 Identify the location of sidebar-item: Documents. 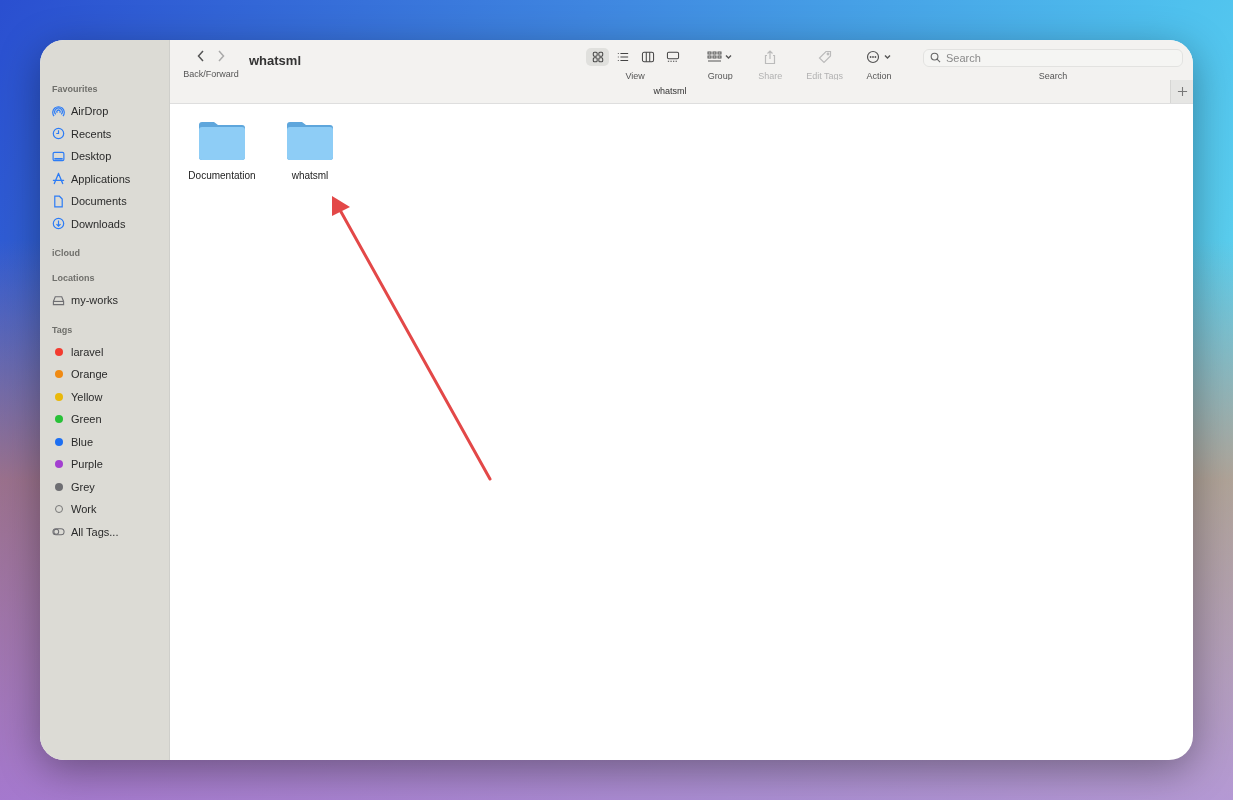
(110, 201).